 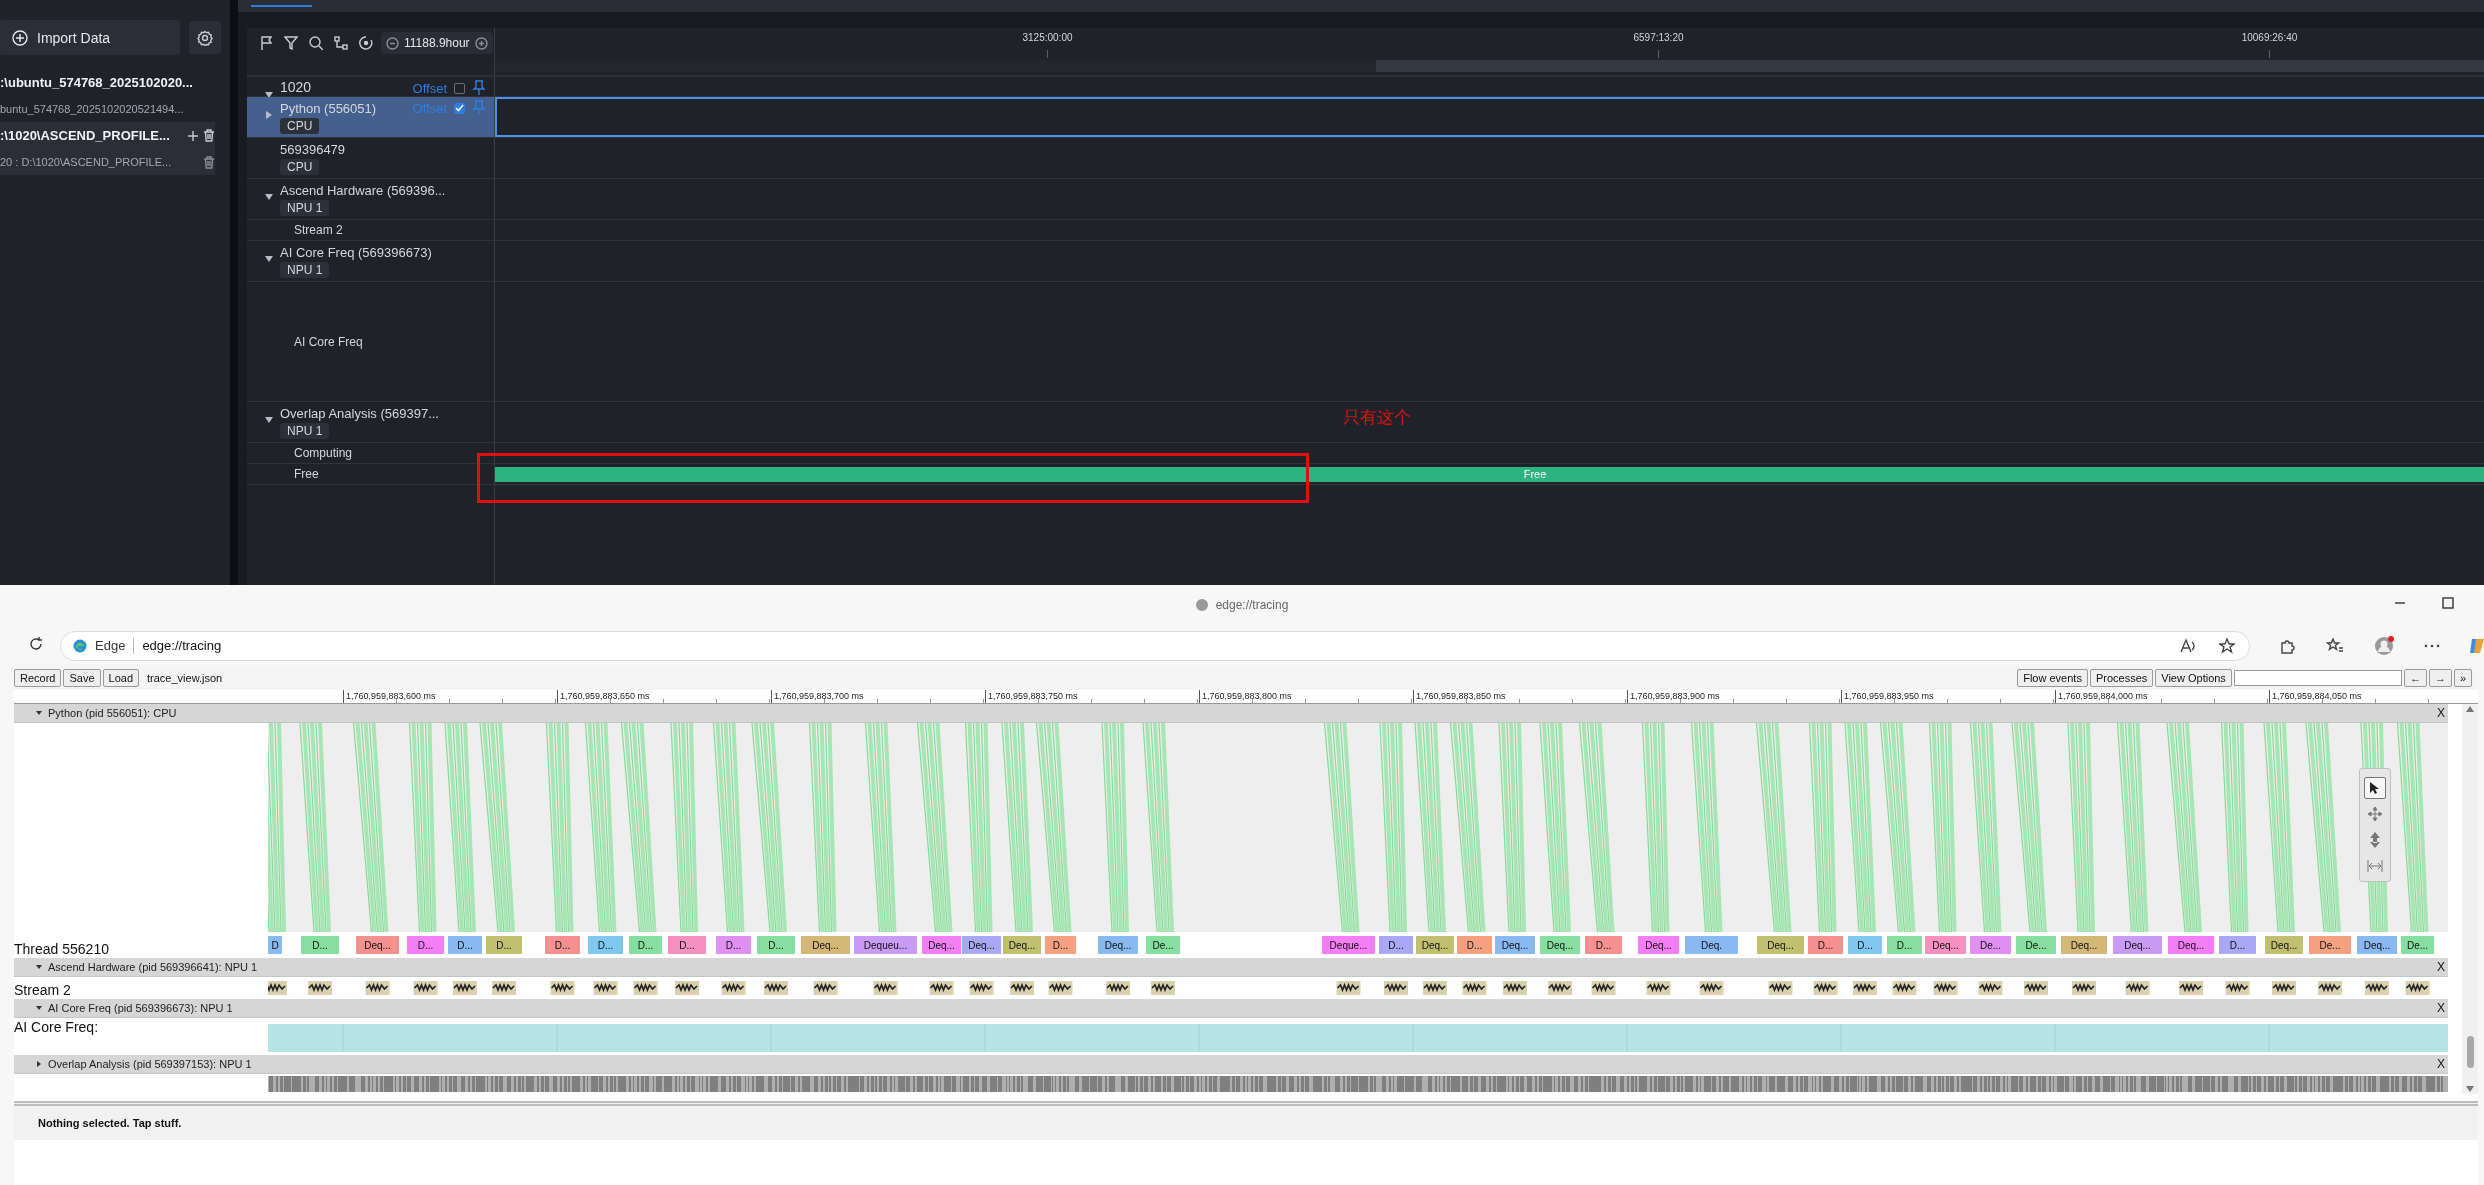 What do you see at coordinates (2384, 645) in the screenshot?
I see `profile-icon` at bounding box center [2384, 645].